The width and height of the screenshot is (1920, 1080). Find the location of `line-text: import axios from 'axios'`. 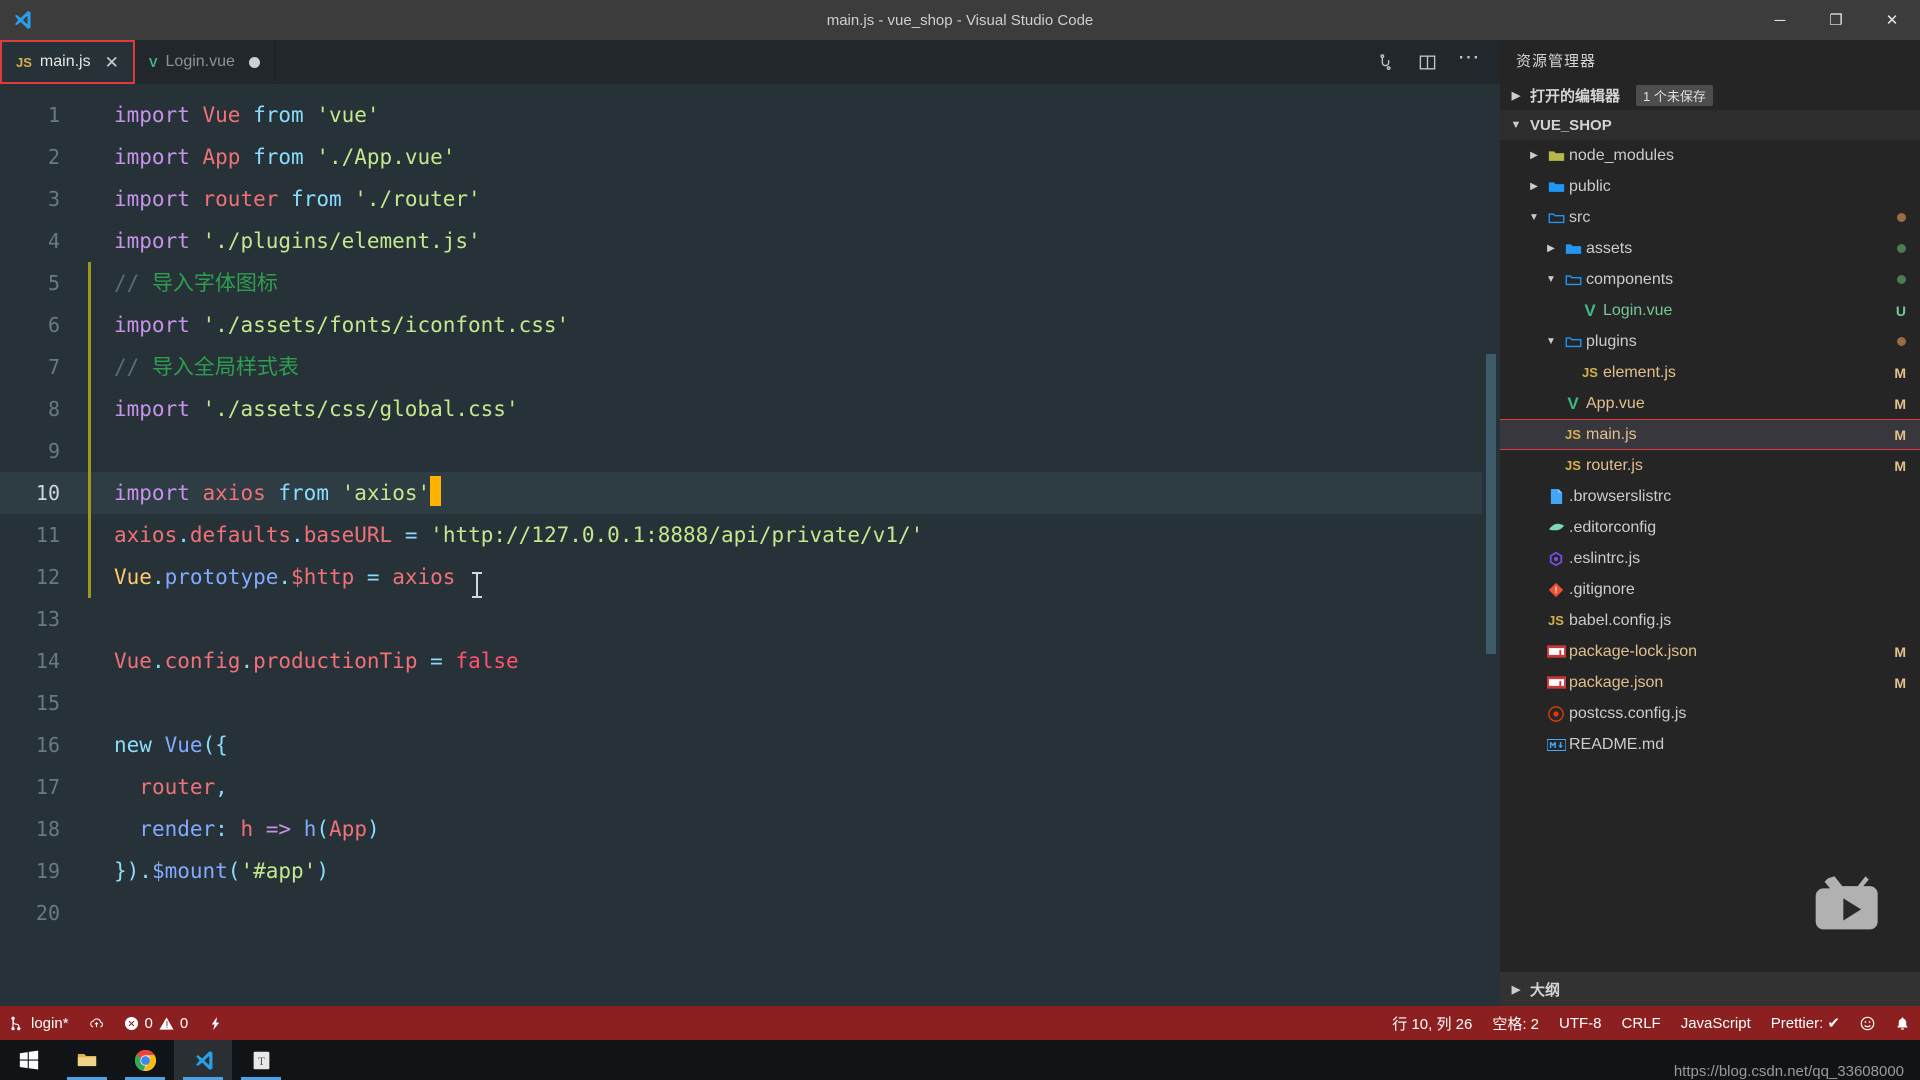

line-text: import axios from 'axios' is located at coordinates (273, 493).